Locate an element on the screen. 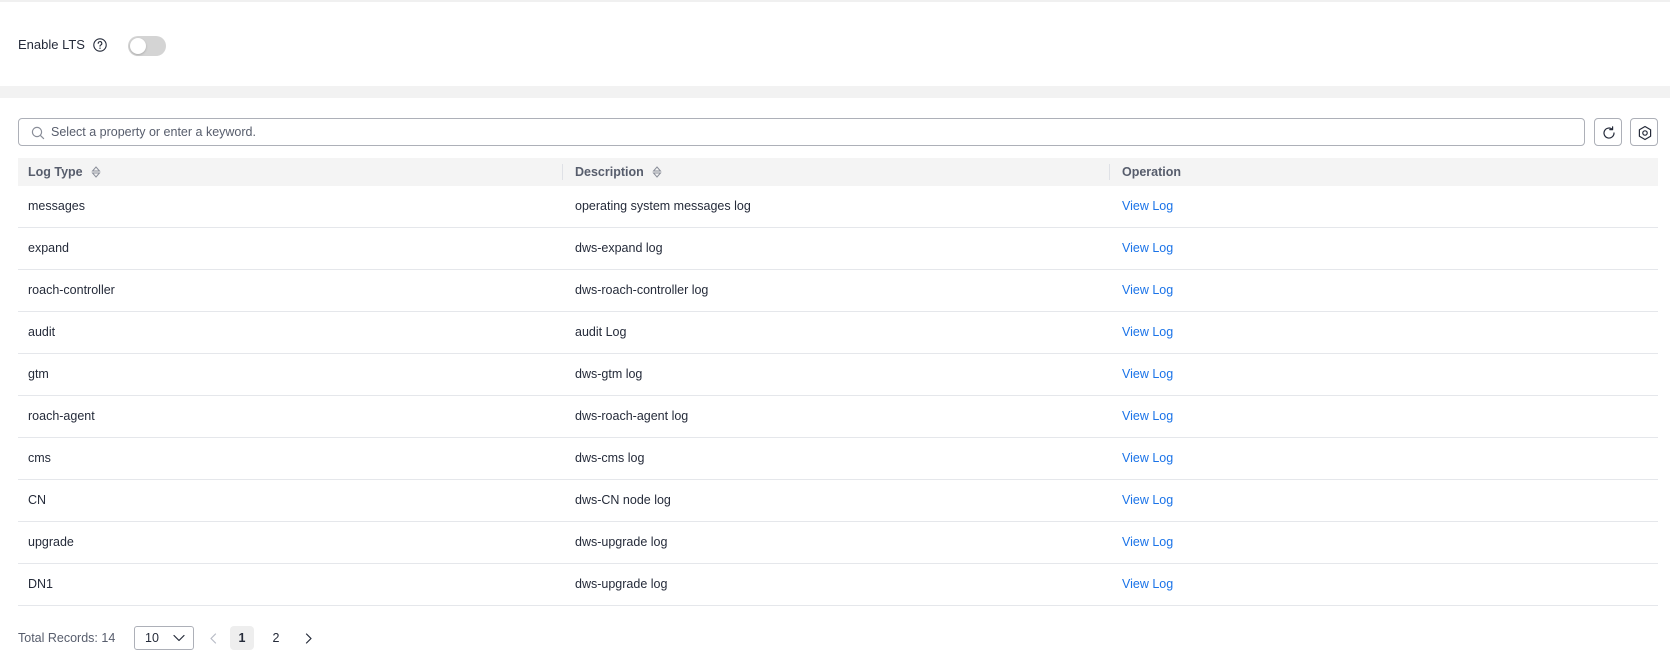 The height and width of the screenshot is (657, 1670). search-icon is located at coordinates (38, 133).